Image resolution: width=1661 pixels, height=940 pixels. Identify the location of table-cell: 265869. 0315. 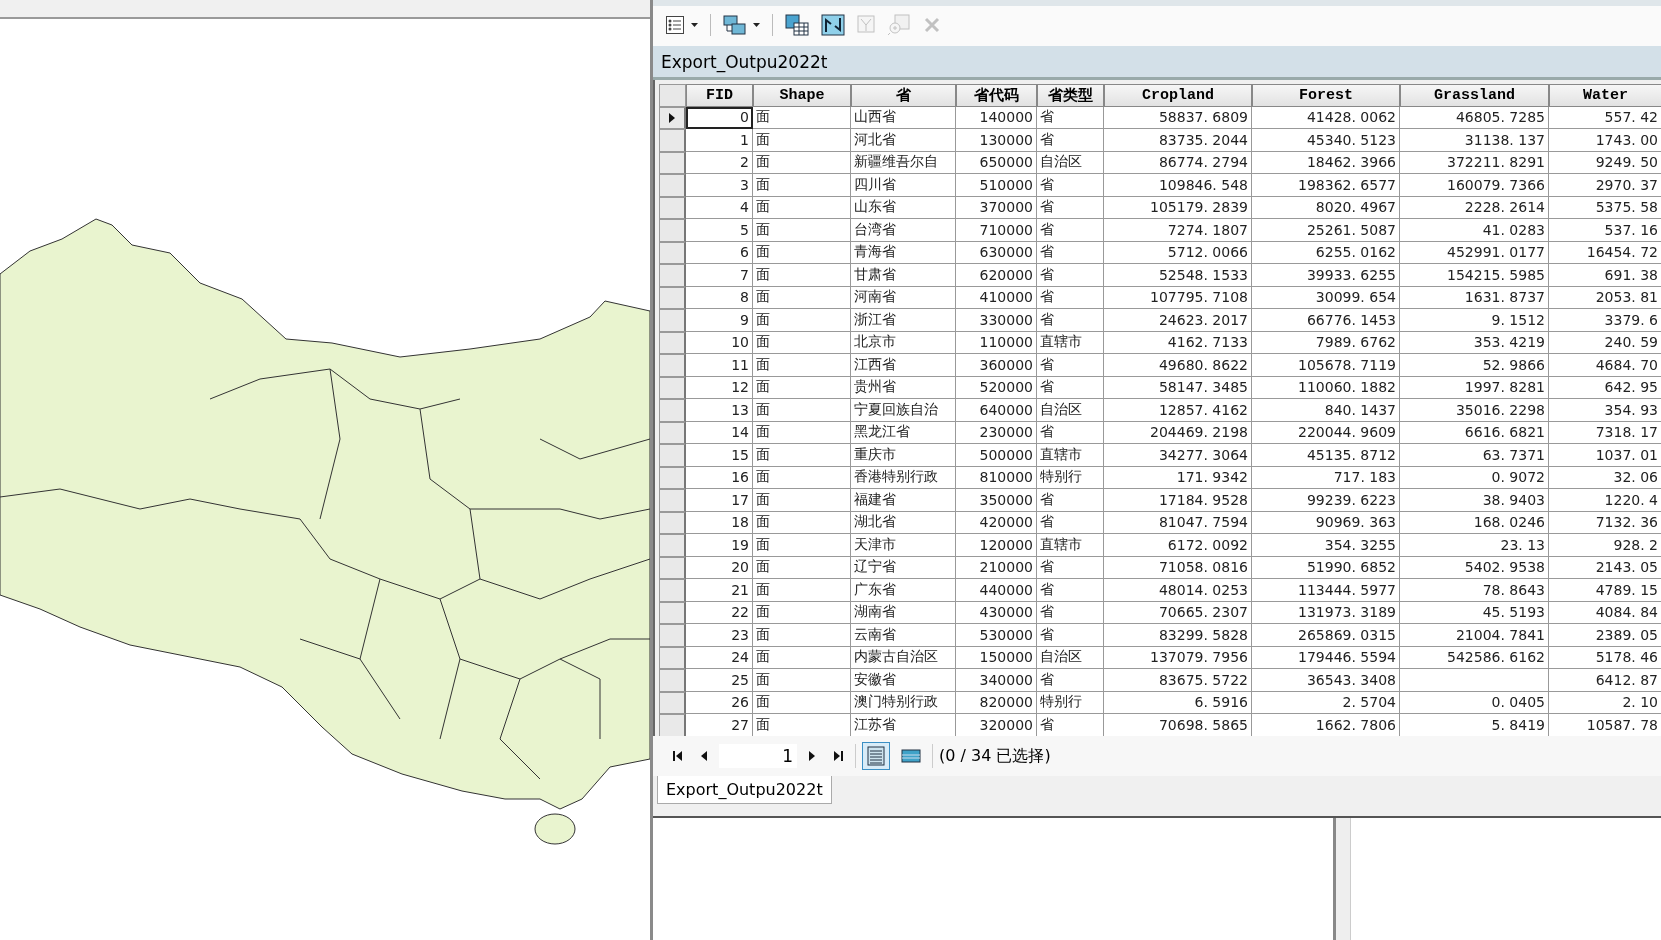
(1326, 635).